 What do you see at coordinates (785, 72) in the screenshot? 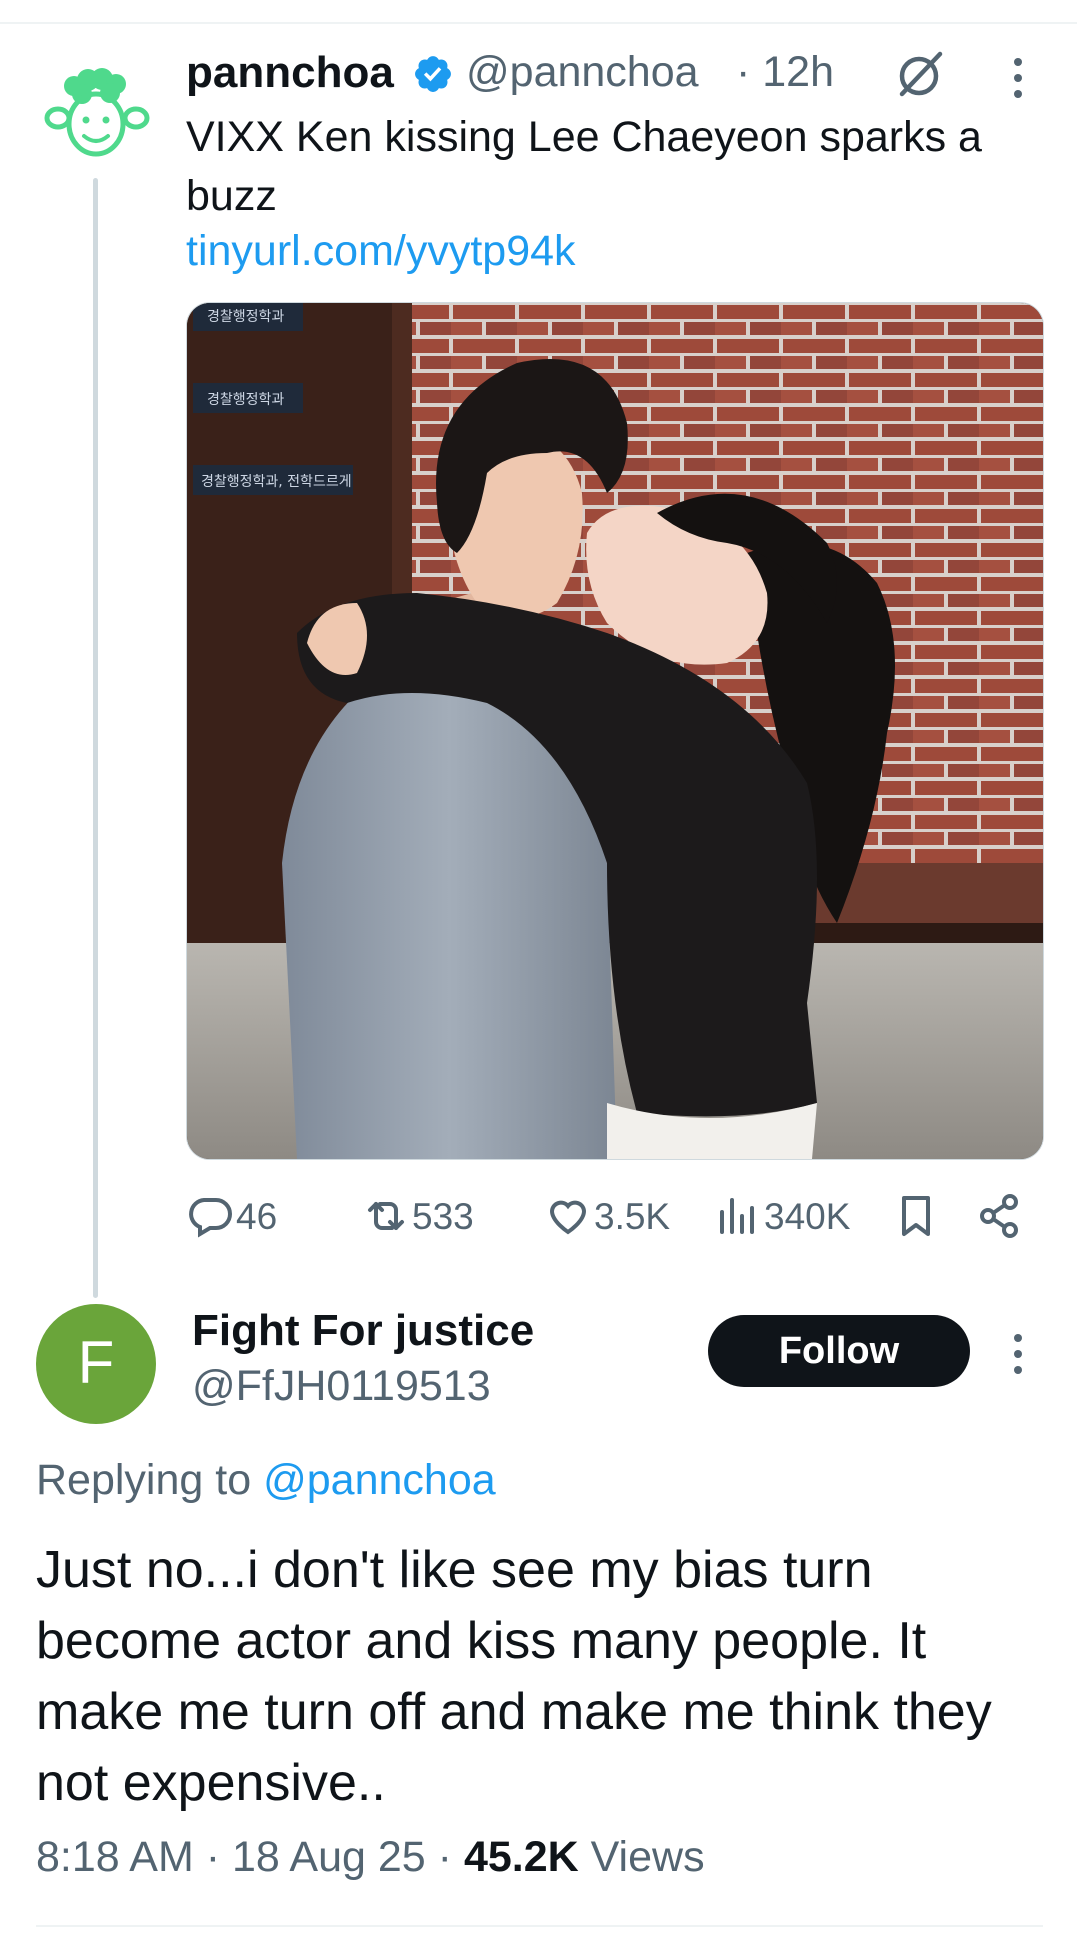
I see `original-timestamp: · 12h` at bounding box center [785, 72].